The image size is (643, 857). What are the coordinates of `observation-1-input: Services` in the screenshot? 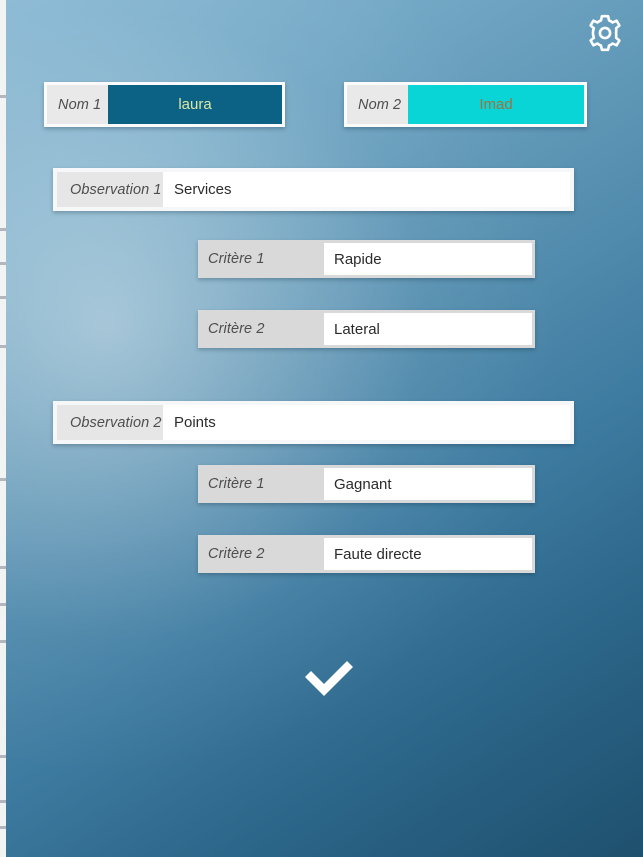 It's located at (366, 189).